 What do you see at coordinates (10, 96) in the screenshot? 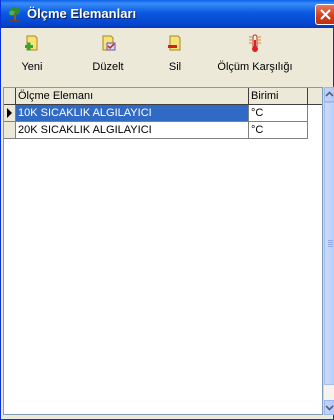
I see `header-indicator` at bounding box center [10, 96].